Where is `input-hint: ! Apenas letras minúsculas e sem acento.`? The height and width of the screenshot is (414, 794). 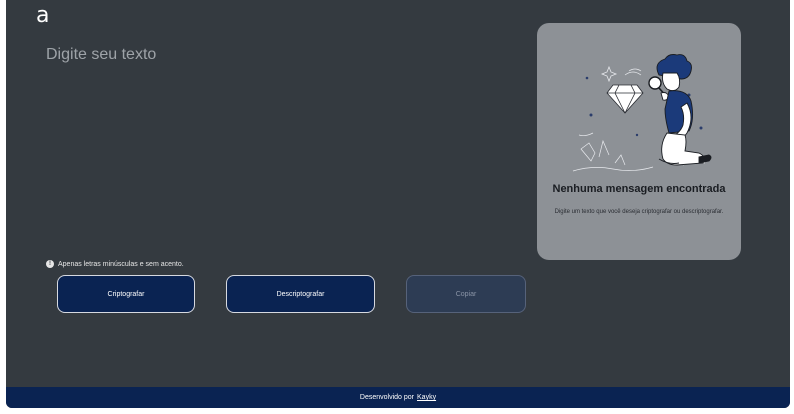 input-hint: ! Apenas letras minúsculas e sem acento. is located at coordinates (115, 264).